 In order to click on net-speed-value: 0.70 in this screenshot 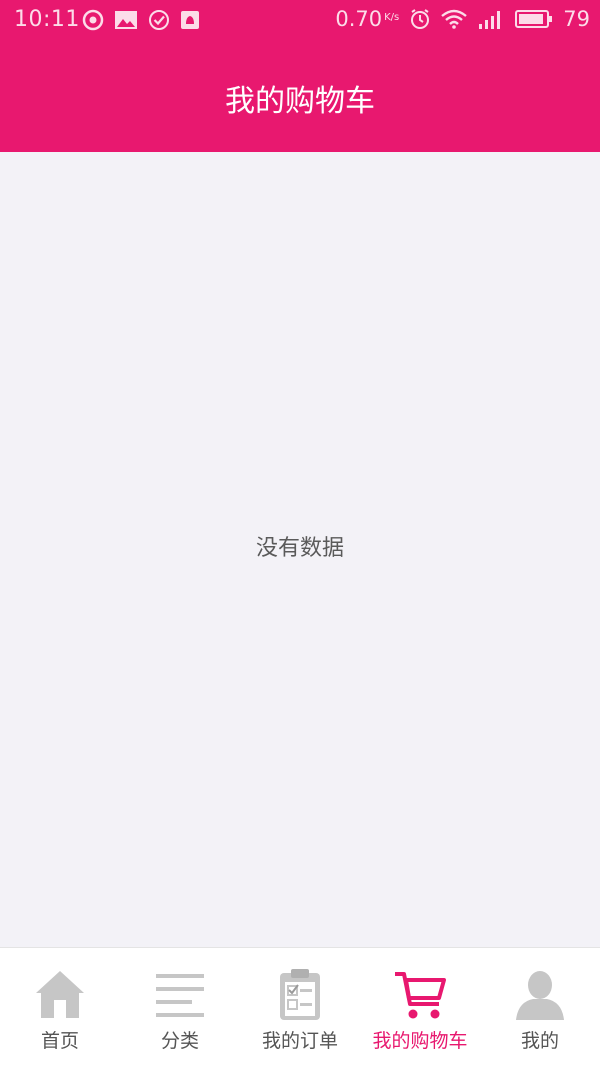, I will do `click(359, 19)`.